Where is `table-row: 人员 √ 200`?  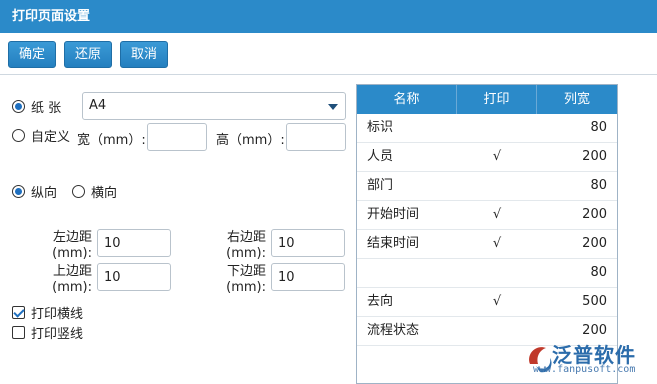 table-row: 人员 √ 200 is located at coordinates (487, 157).